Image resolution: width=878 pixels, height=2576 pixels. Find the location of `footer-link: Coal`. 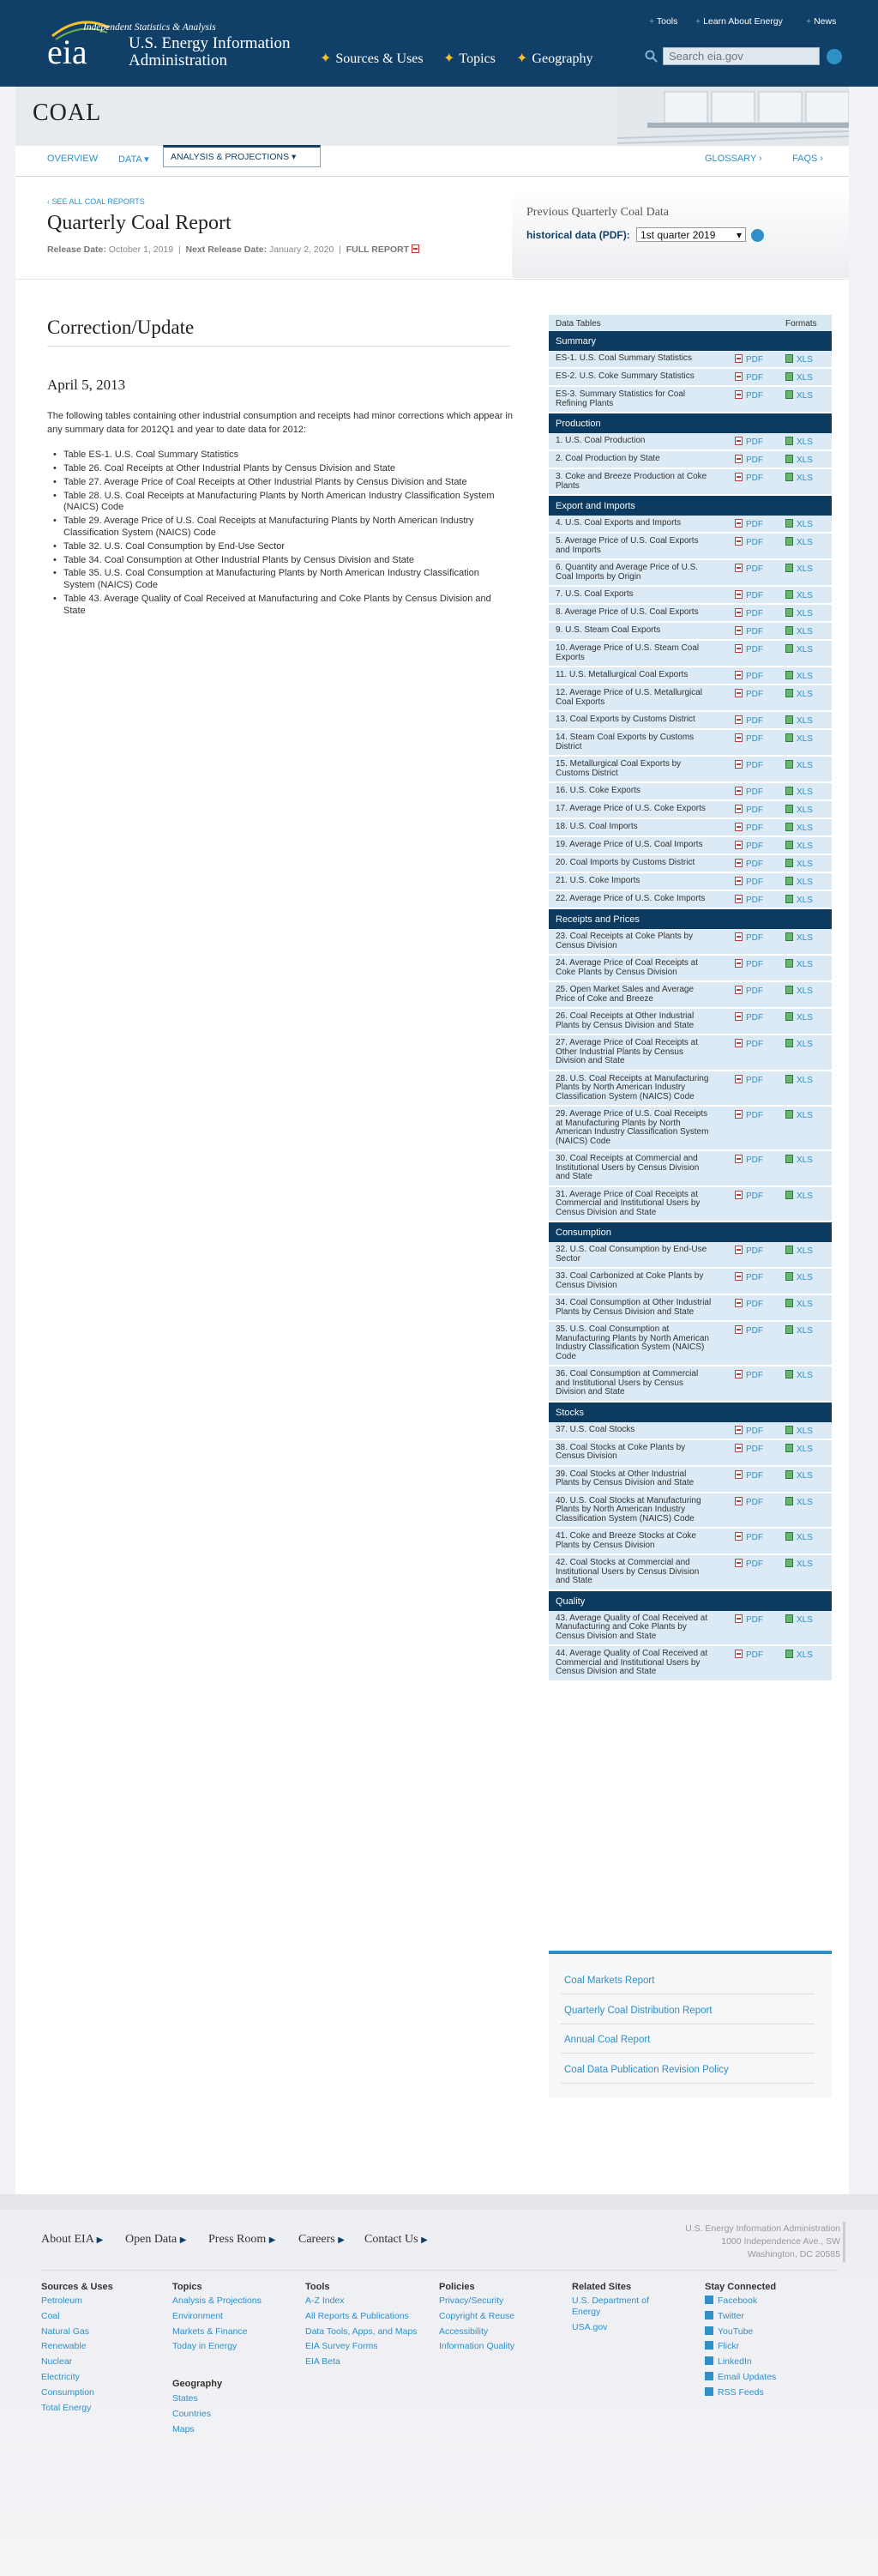

footer-link: Coal is located at coordinates (50, 2316).